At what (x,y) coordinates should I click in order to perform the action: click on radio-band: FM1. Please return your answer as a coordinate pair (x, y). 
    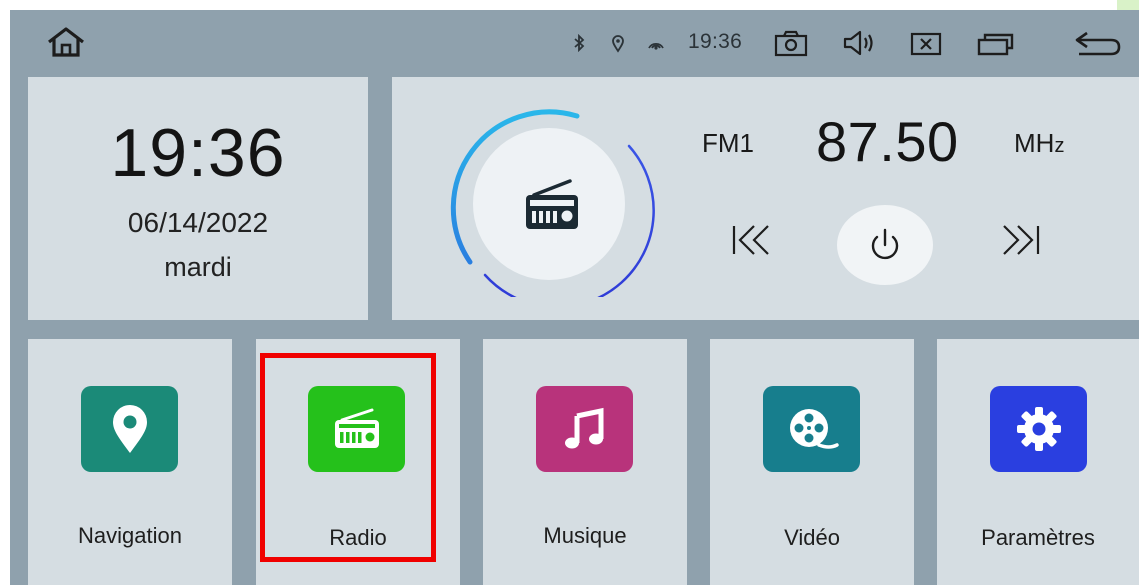
    Looking at the image, I should click on (728, 143).